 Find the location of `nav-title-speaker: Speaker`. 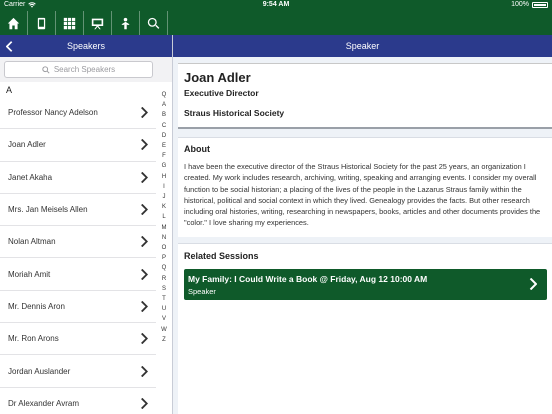

nav-title-speaker: Speaker is located at coordinates (362, 46).